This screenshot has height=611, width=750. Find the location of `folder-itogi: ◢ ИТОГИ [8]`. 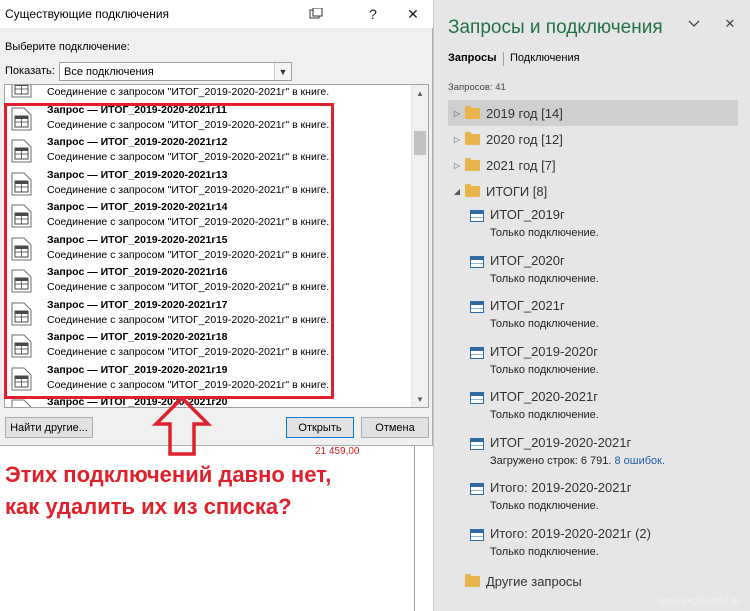

folder-itogi: ◢ ИТОГИ [8] is located at coordinates (593, 191).